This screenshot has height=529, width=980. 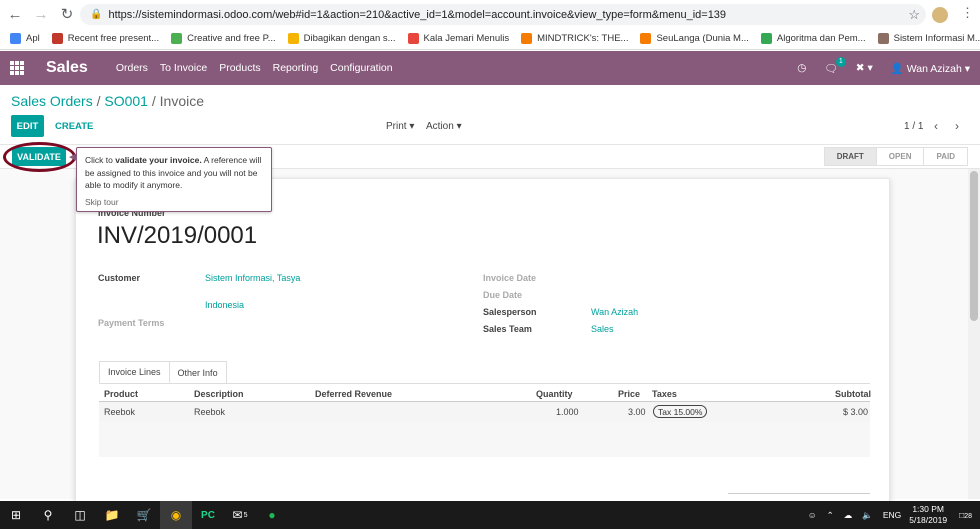 What do you see at coordinates (856, 412) in the screenshot?
I see `cell-subtotal: $ 3.00` at bounding box center [856, 412].